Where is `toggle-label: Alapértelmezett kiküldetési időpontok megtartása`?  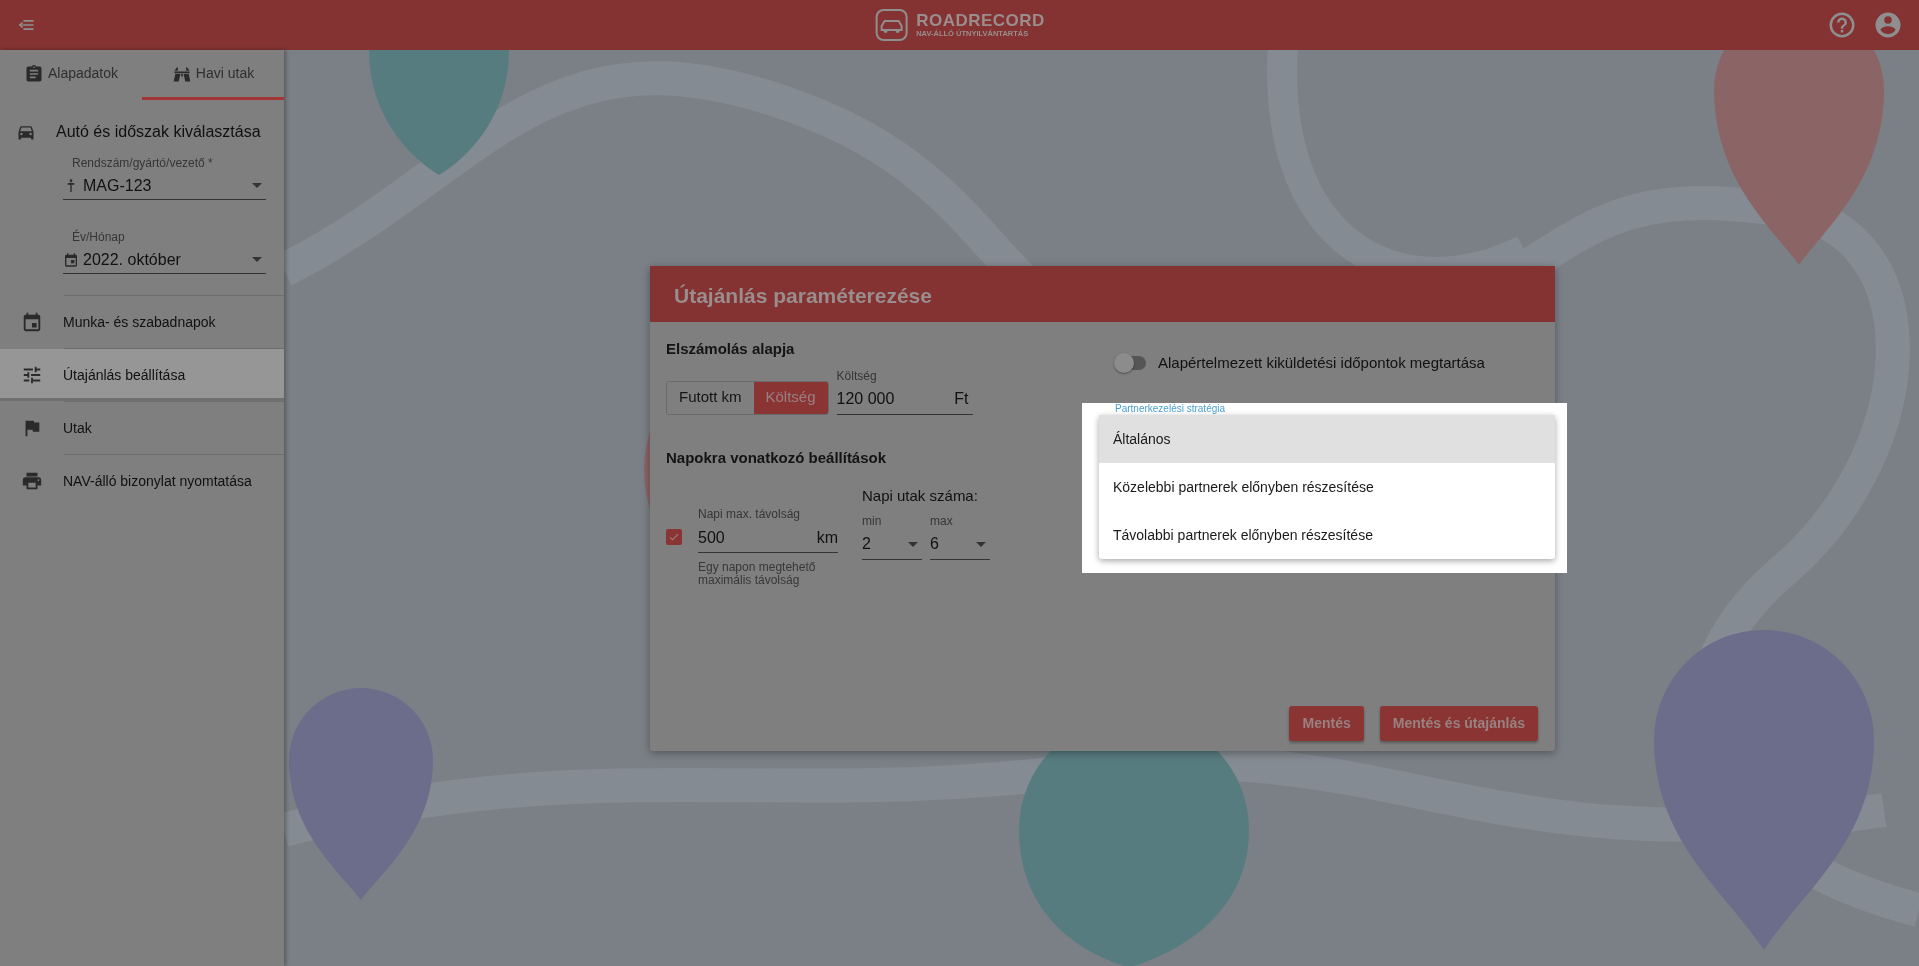 toggle-label: Alapértelmezett kiküldetési időpontok megtartása is located at coordinates (1321, 363).